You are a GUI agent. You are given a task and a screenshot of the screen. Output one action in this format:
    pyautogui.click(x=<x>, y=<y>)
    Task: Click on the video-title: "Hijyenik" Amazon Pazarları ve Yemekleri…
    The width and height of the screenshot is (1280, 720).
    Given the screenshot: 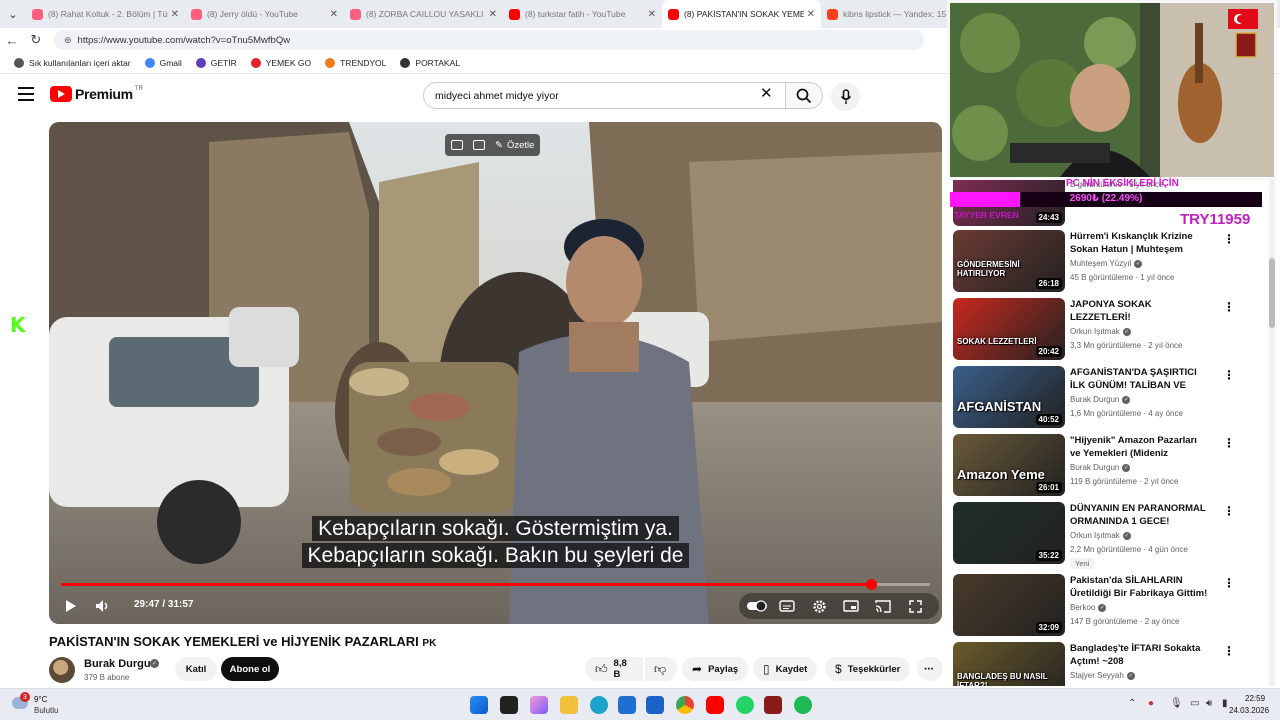 What is the action you would take?
    pyautogui.click(x=1140, y=447)
    